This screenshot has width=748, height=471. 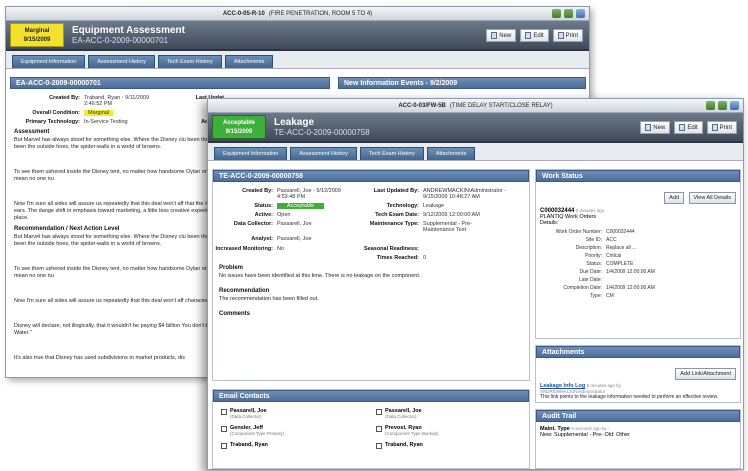 I want to click on audit-change: New: Supplemental - Pre- Old: Other, so click(x=585, y=435).